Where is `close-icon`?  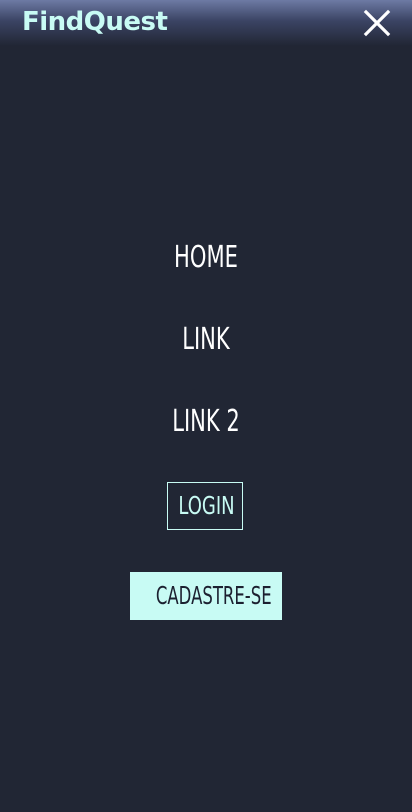 close-icon is located at coordinates (377, 23).